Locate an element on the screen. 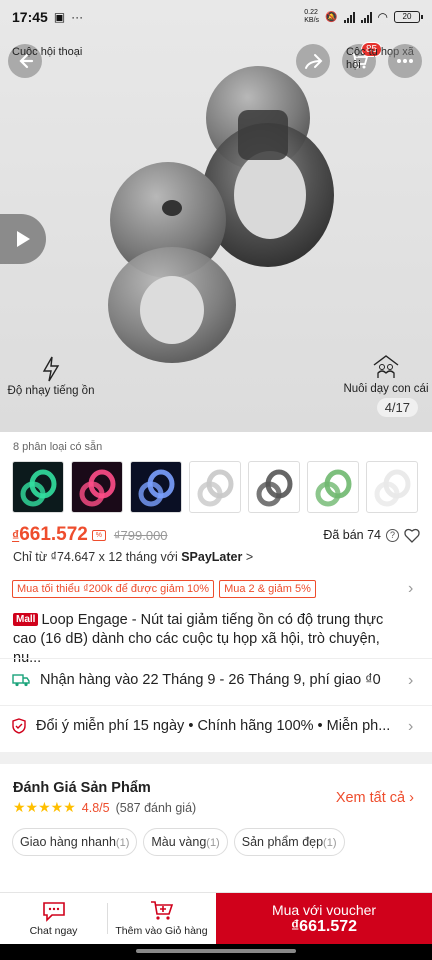 This screenshot has height=960, width=432. more-notifications-icon: ··· is located at coordinates (77, 17).